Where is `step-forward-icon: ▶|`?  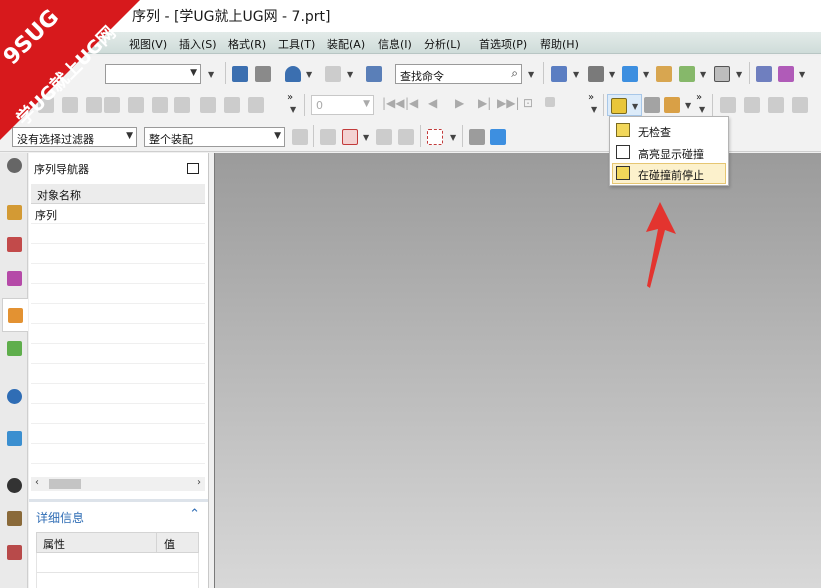 step-forward-icon: ▶| is located at coordinates (484, 103).